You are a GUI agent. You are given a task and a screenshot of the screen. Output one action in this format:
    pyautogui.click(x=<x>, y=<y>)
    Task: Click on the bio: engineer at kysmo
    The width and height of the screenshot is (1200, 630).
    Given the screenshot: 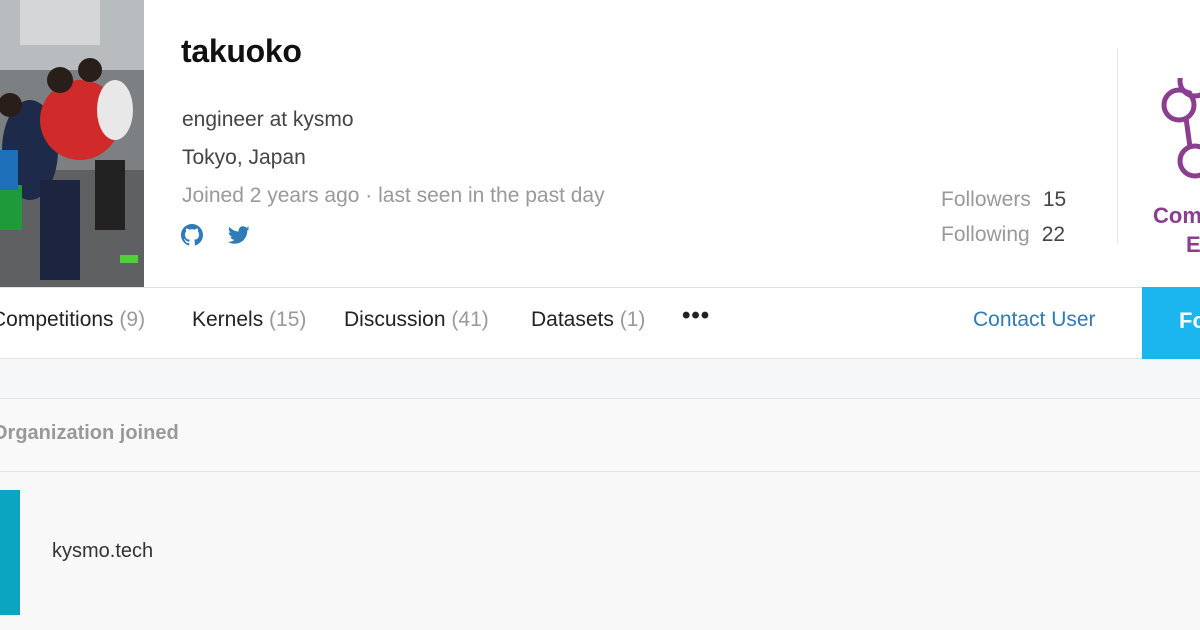 What is the action you would take?
    pyautogui.click(x=268, y=119)
    